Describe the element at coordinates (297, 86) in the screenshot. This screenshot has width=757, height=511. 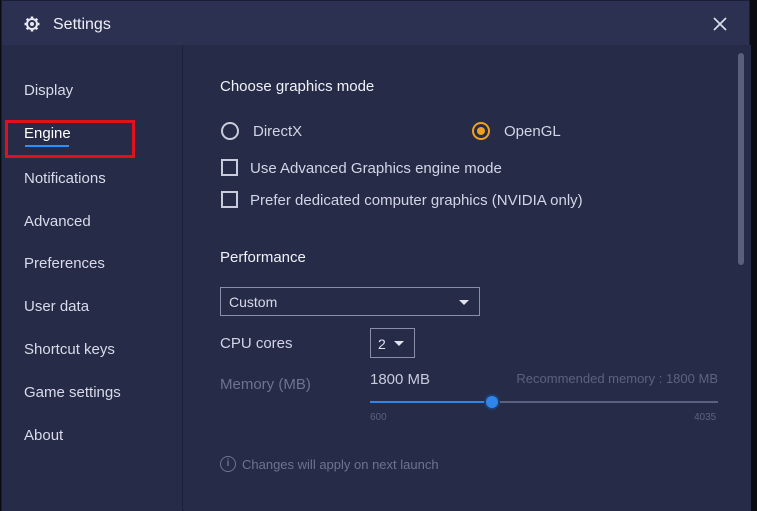
I see `graphics-mode-title: Choose graphics mode` at that location.